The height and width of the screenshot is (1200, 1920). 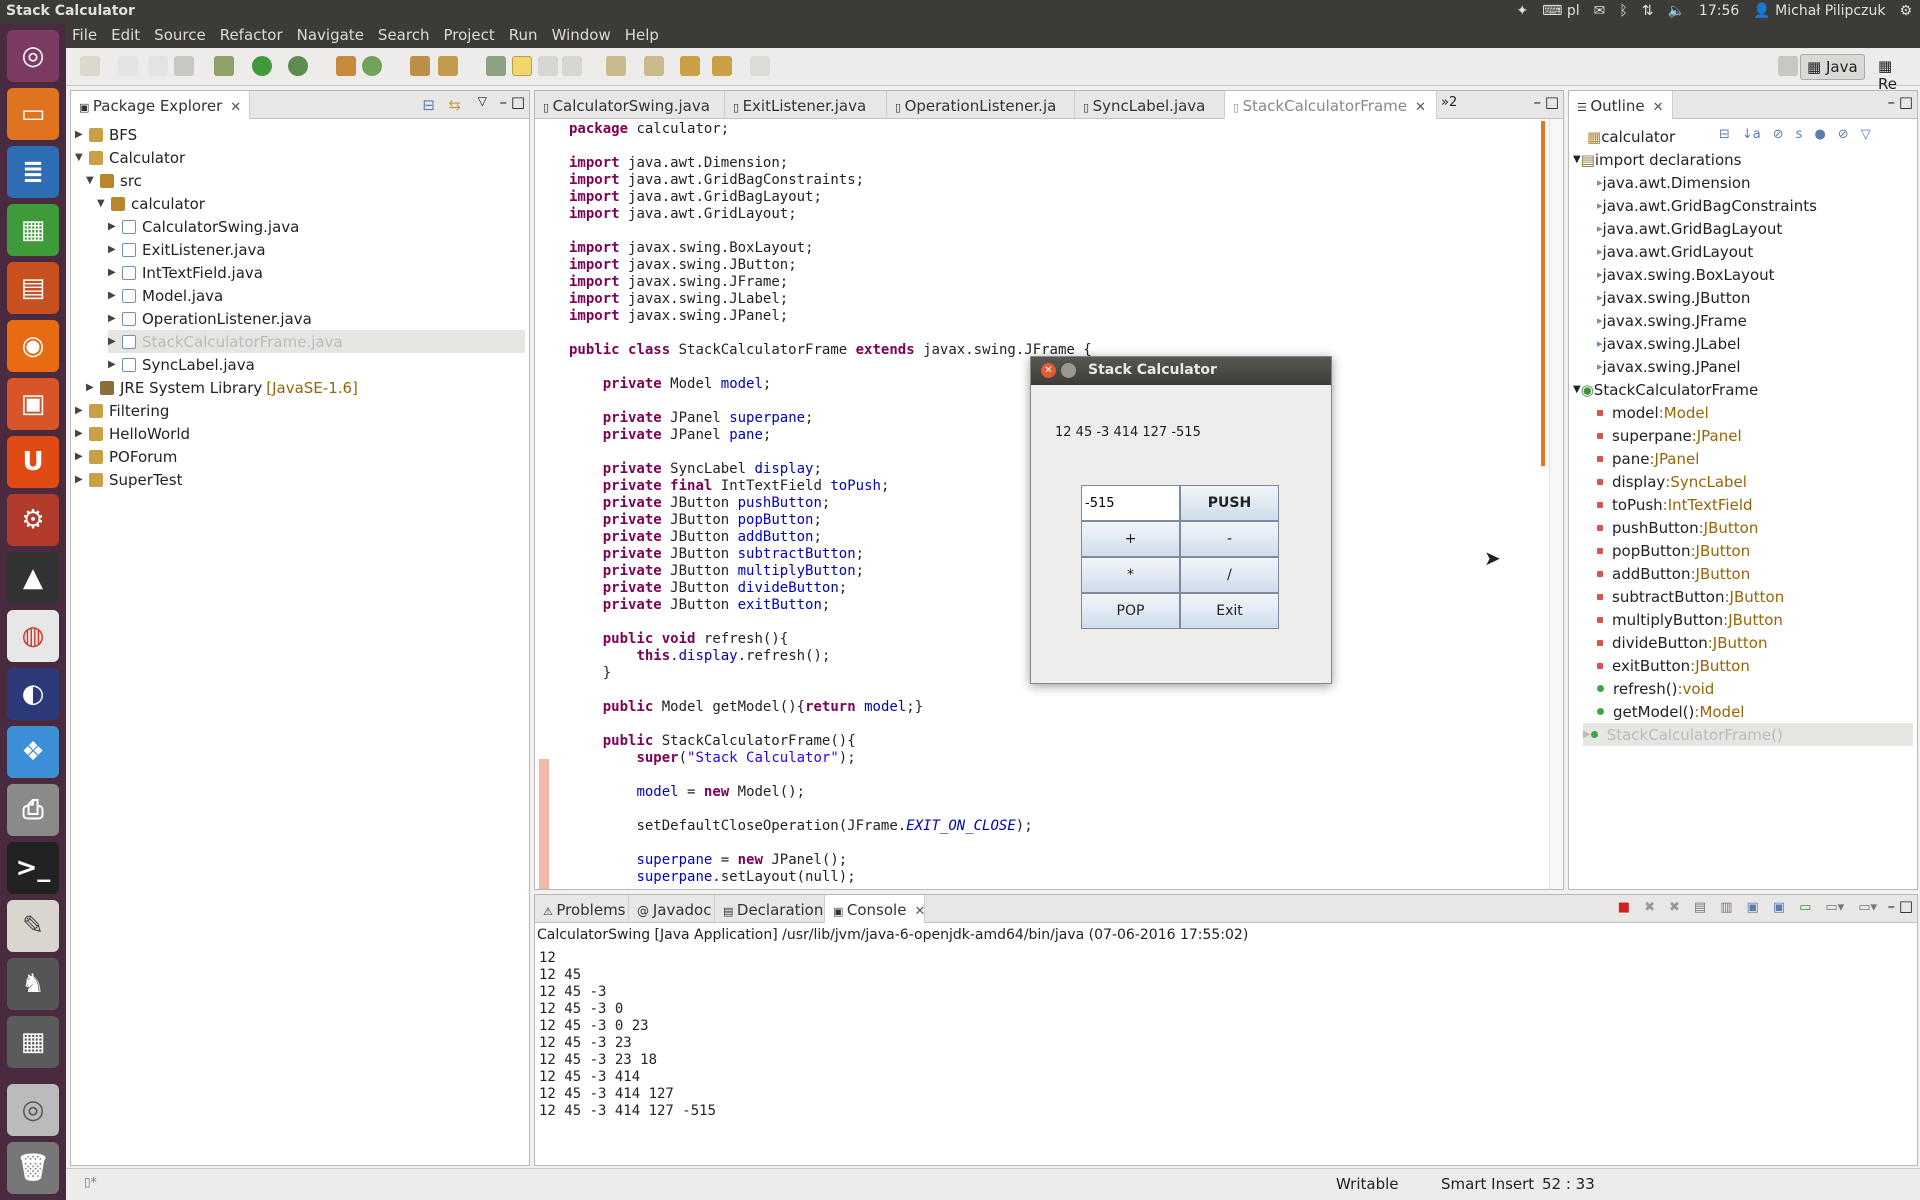 I want to click on coverage-icon, so click(x=298, y=66).